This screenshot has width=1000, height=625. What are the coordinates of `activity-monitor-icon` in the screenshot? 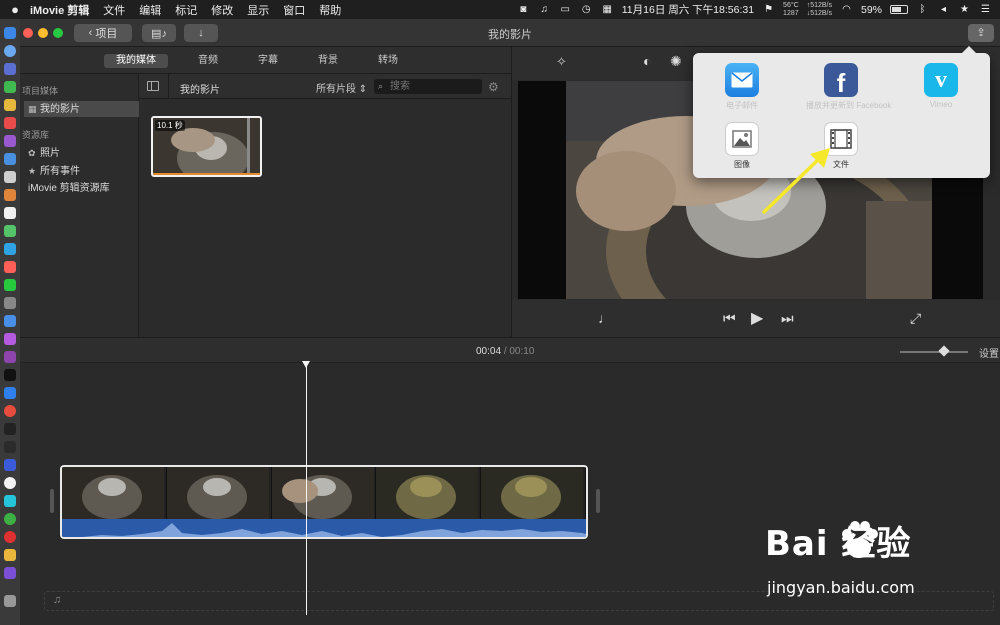 It's located at (10, 447).